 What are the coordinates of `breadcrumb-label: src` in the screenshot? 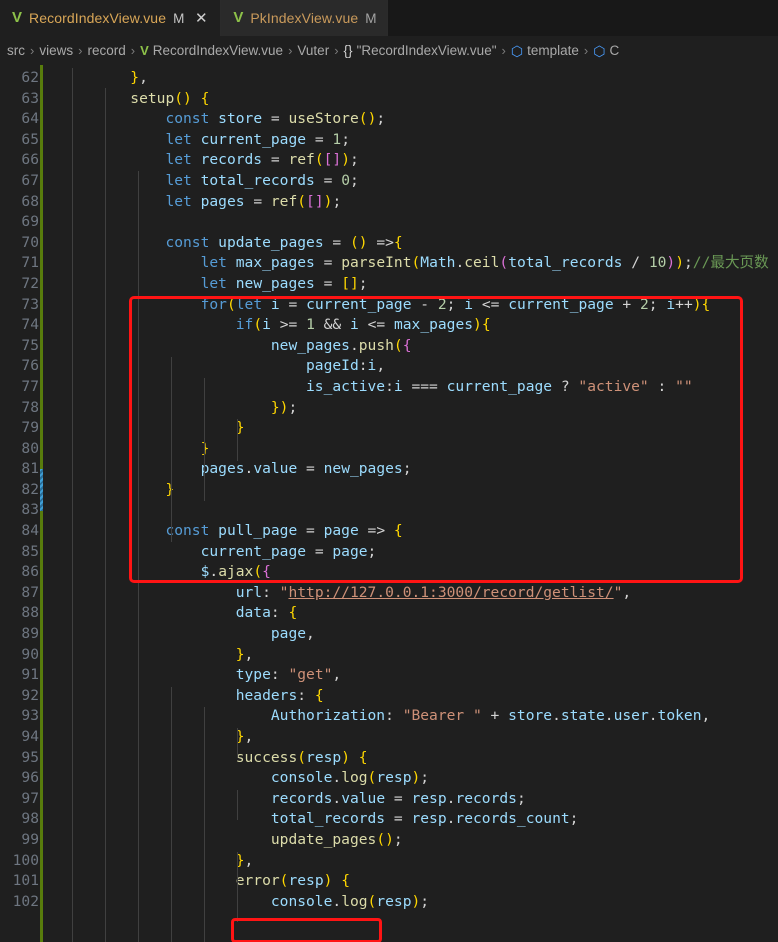 It's located at (16, 50).